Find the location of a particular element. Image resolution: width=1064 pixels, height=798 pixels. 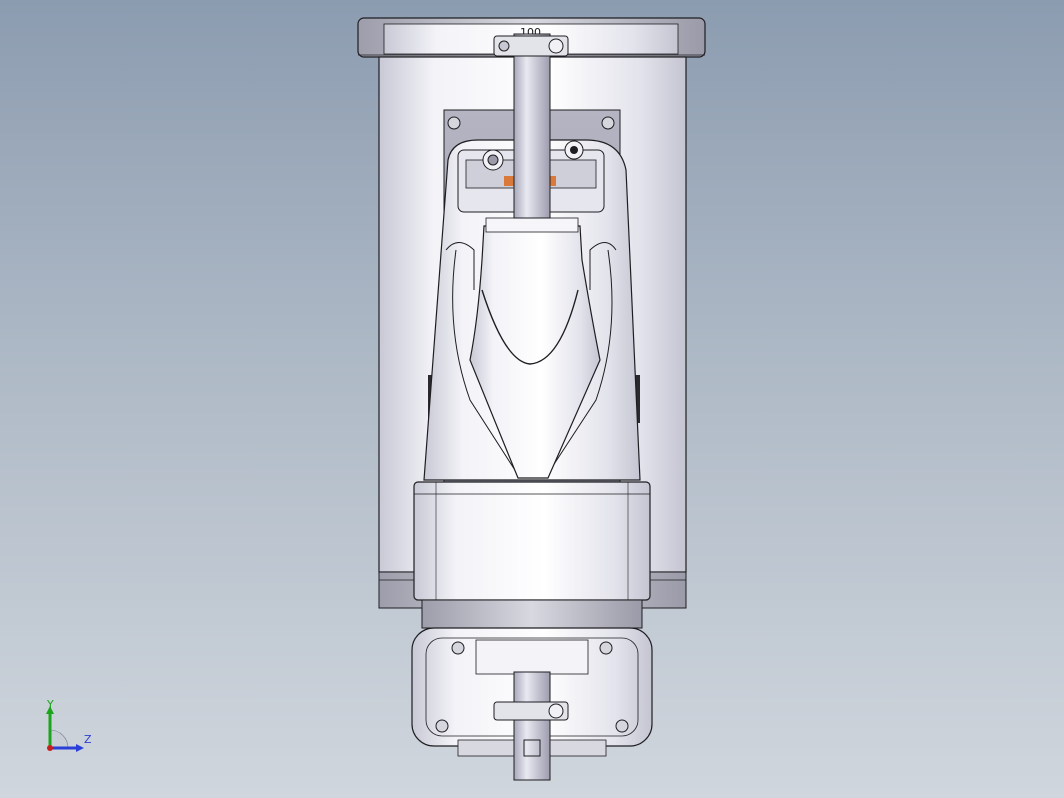

coordinate-triad: Y Z is located at coordinates (70, 729).